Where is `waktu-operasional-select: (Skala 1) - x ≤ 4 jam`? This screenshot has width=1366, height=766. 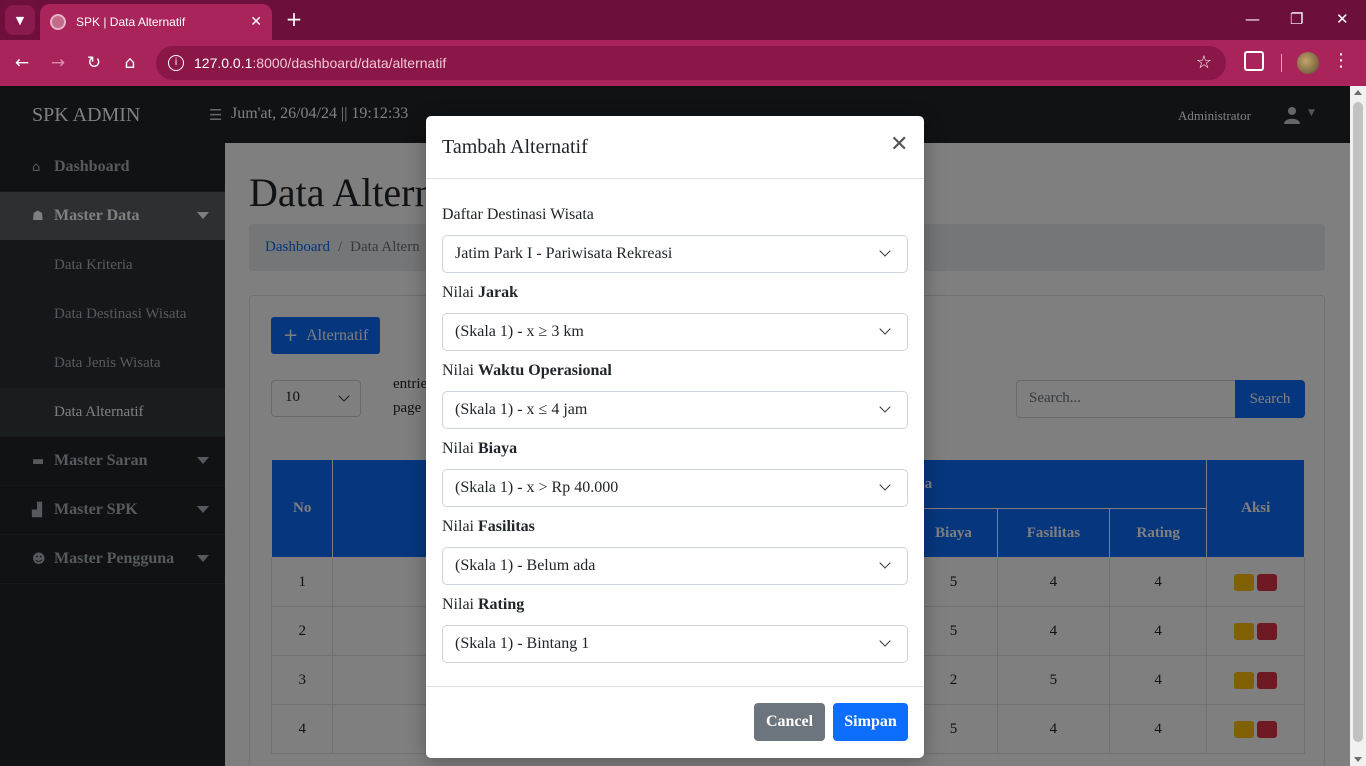
waktu-operasional-select: (Skala 1) - x ≤ 4 jam is located at coordinates (675, 410).